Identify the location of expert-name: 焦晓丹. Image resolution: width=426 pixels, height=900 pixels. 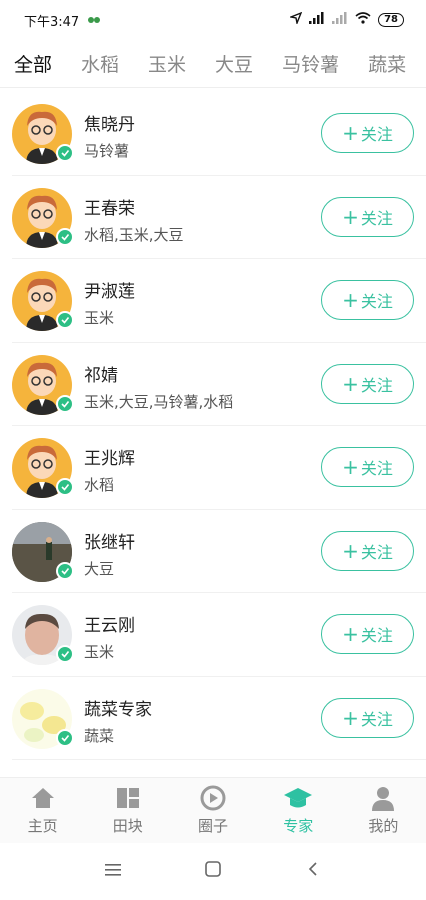
(109, 125).